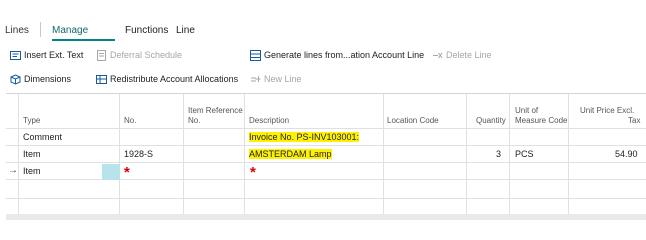 This screenshot has height=240, width=646. I want to click on new-line-button: New Line, so click(276, 79).